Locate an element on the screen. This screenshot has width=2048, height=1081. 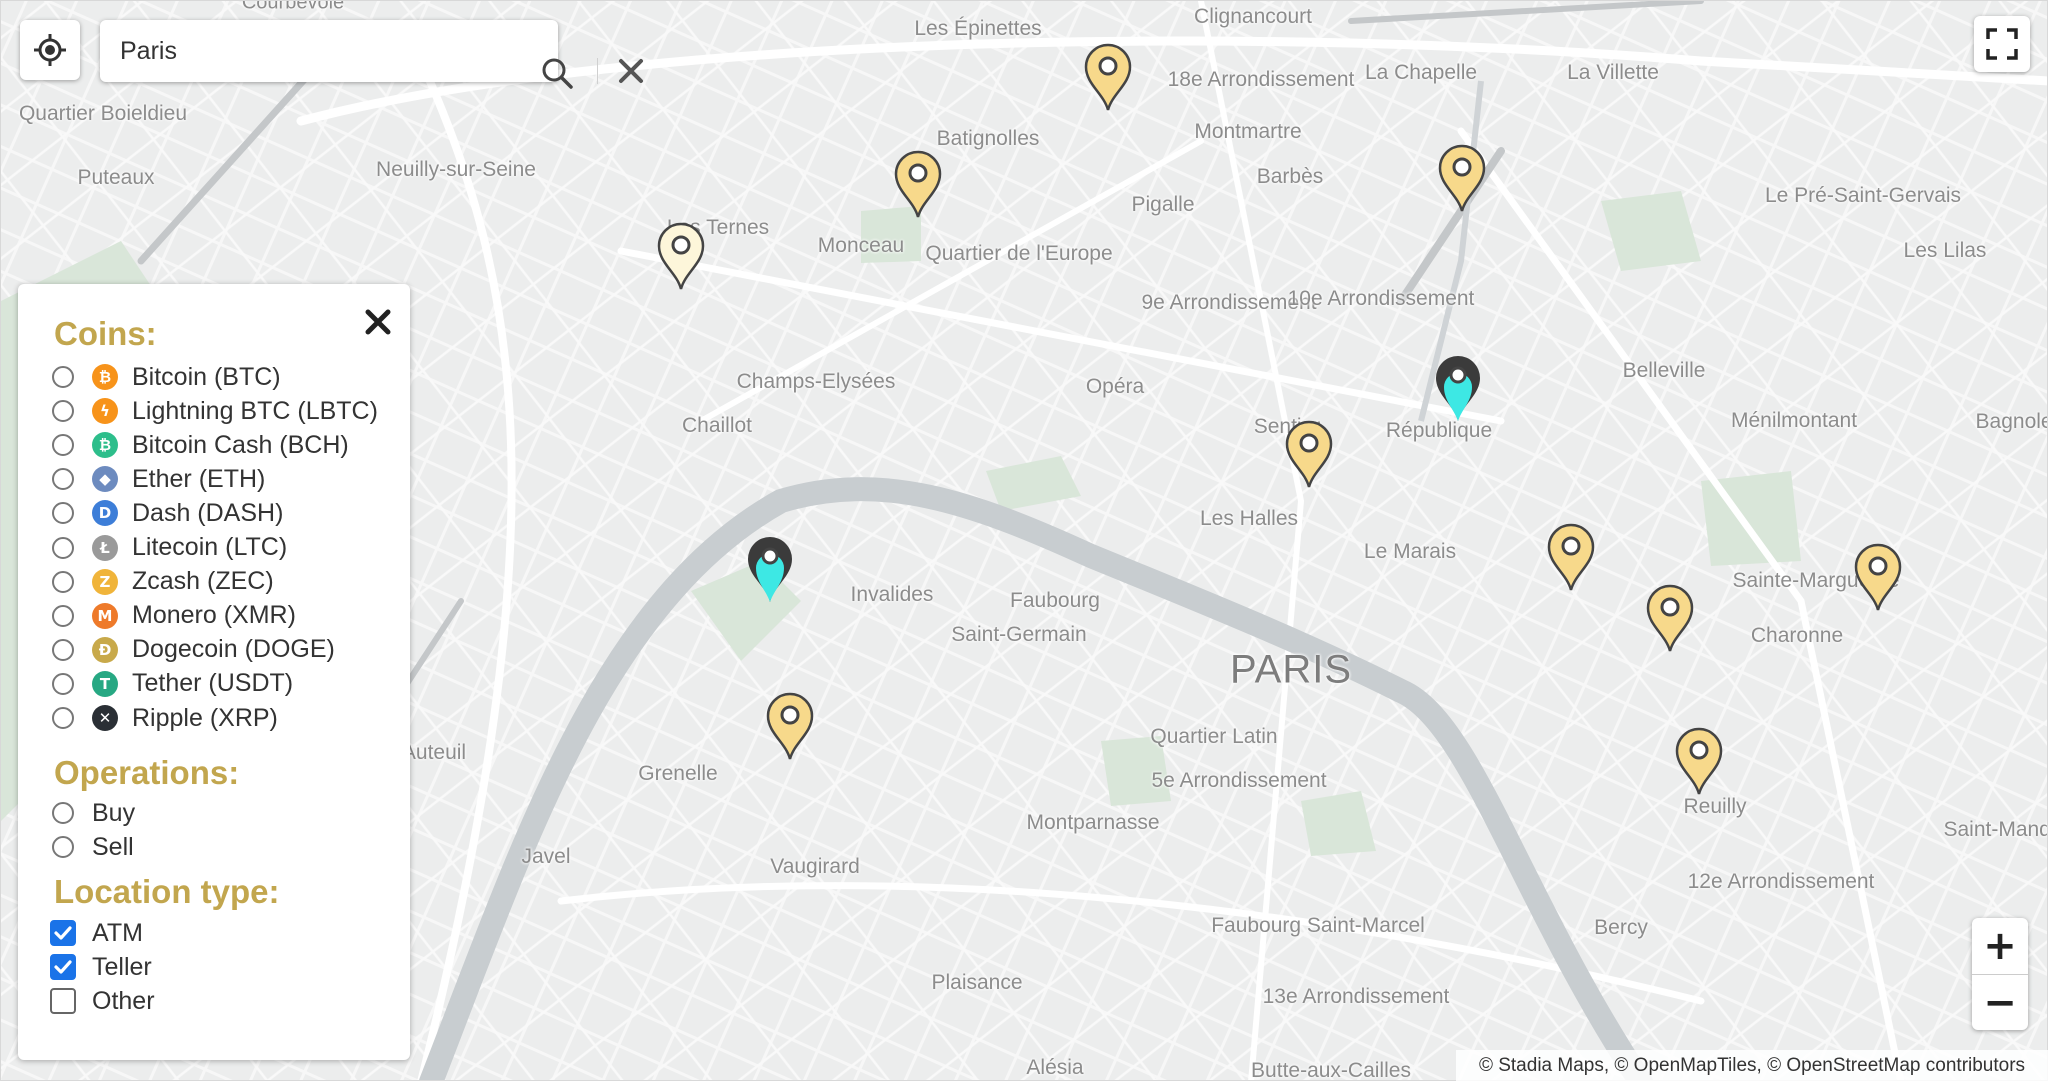
bitcoin-icon: ₿ is located at coordinates (105, 377).